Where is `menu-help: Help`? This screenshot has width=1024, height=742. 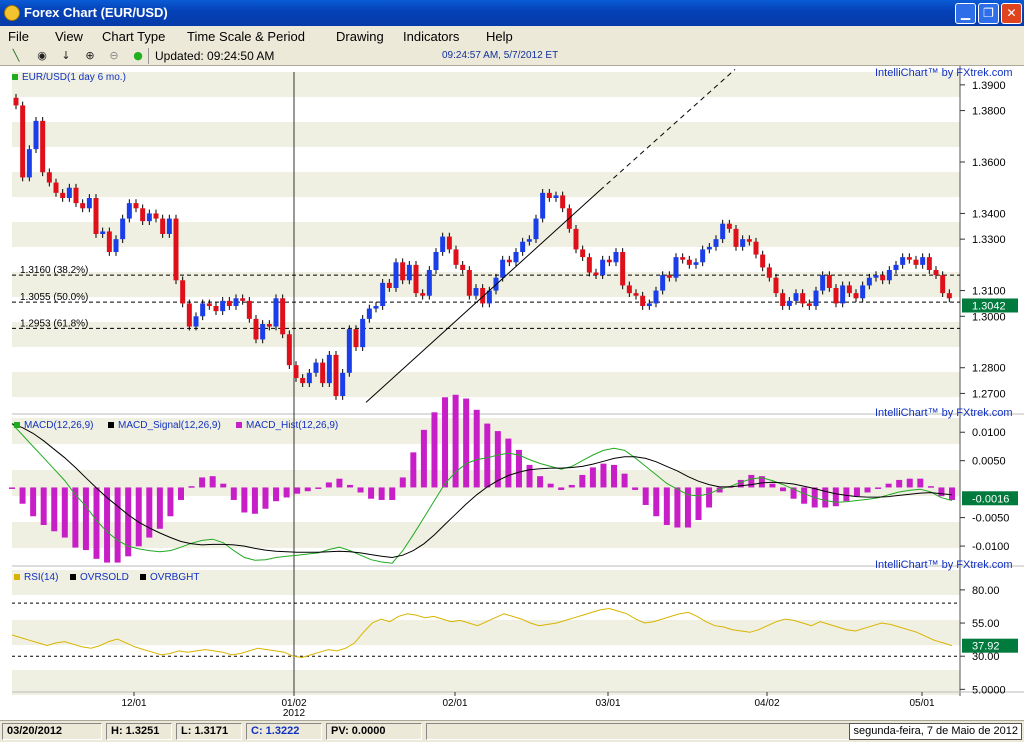 menu-help: Help is located at coordinates (499, 36).